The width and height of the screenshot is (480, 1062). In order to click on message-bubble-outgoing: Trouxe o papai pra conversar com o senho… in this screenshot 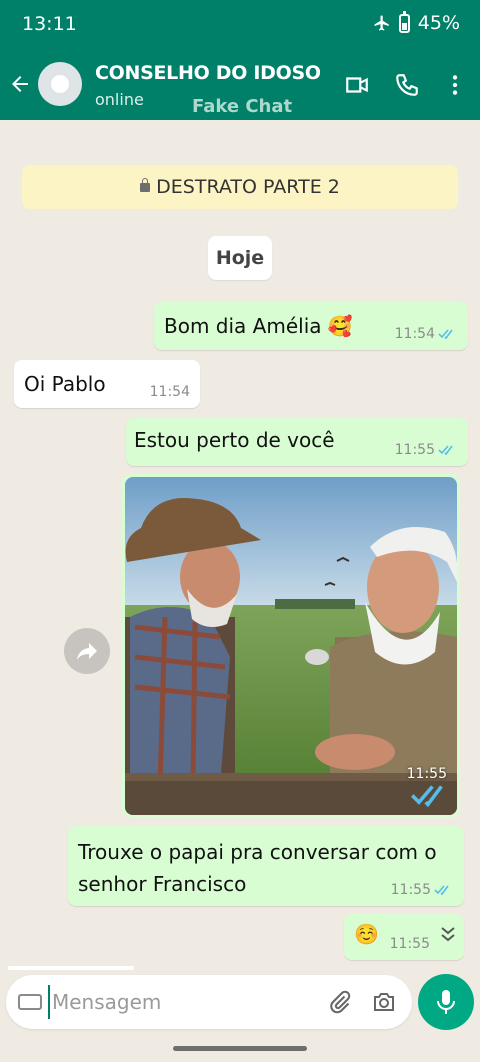, I will do `click(266, 866)`.